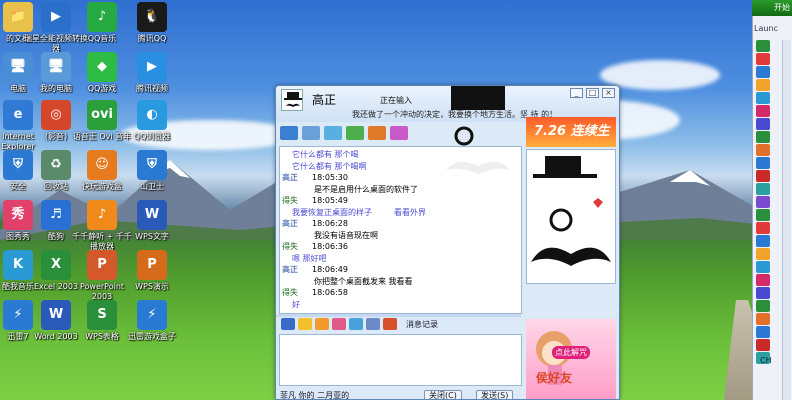 The height and width of the screenshot is (400, 792). What do you see at coordinates (56, 215) in the screenshot?
I see `app-icon: ♬` at bounding box center [56, 215].